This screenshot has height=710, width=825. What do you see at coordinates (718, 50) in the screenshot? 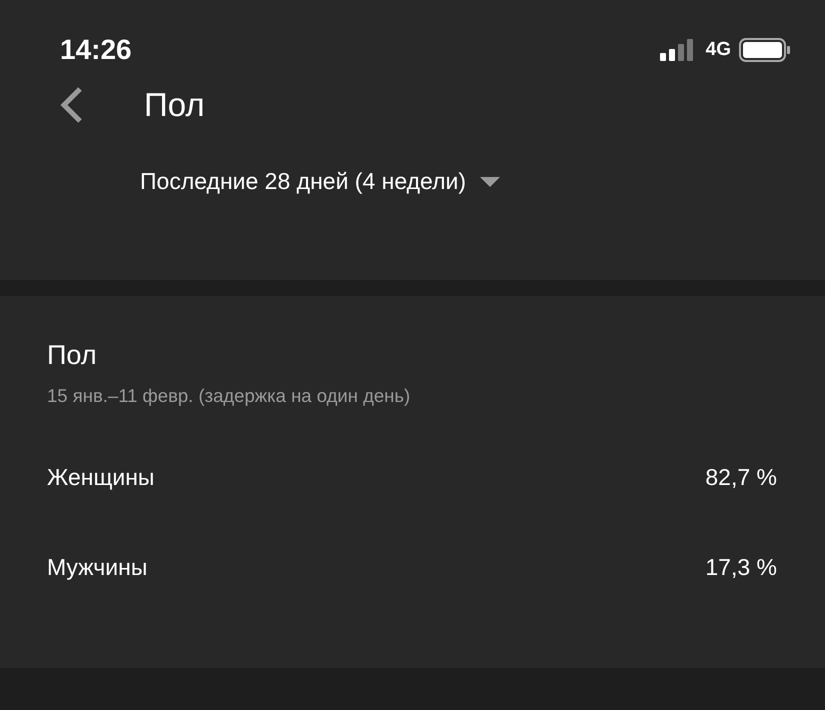
I see `network-label: 4G` at bounding box center [718, 50].